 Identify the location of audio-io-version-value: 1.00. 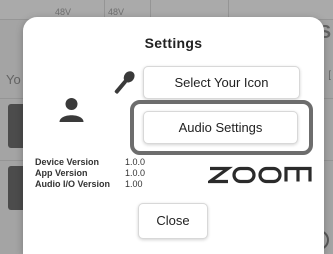
(134, 184).